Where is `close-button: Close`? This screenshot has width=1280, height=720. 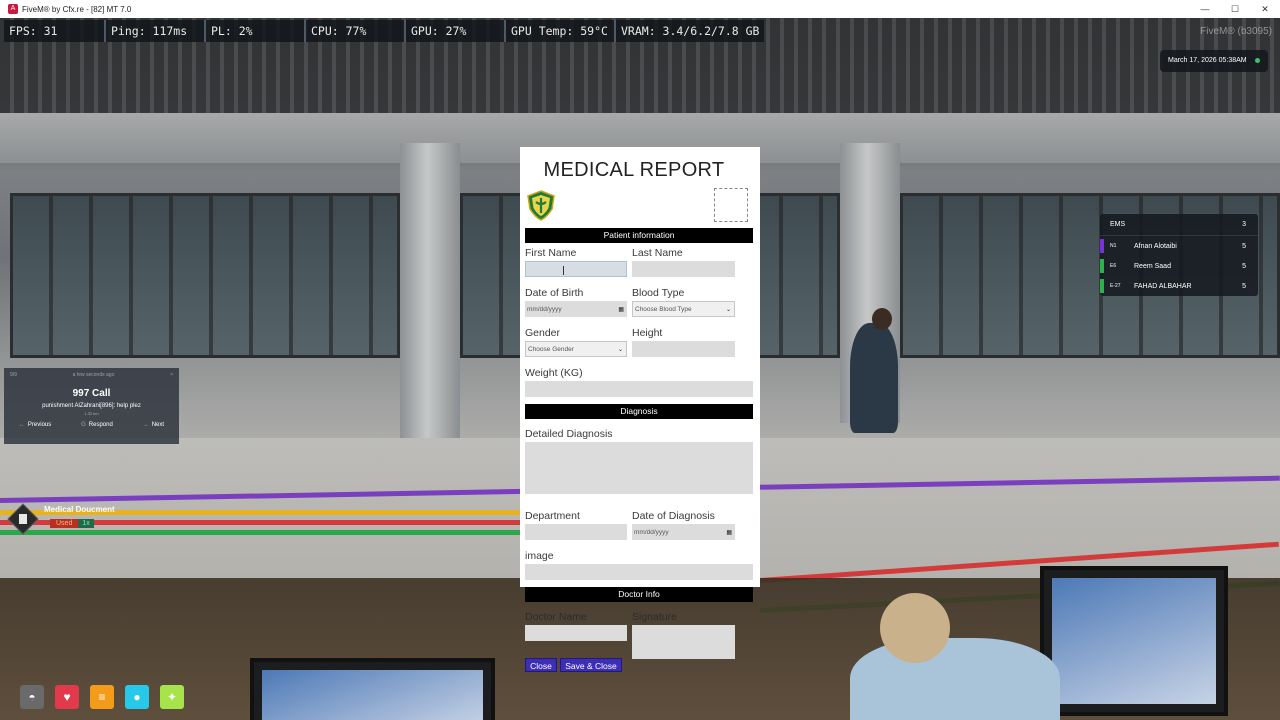
close-button: Close is located at coordinates (541, 665).